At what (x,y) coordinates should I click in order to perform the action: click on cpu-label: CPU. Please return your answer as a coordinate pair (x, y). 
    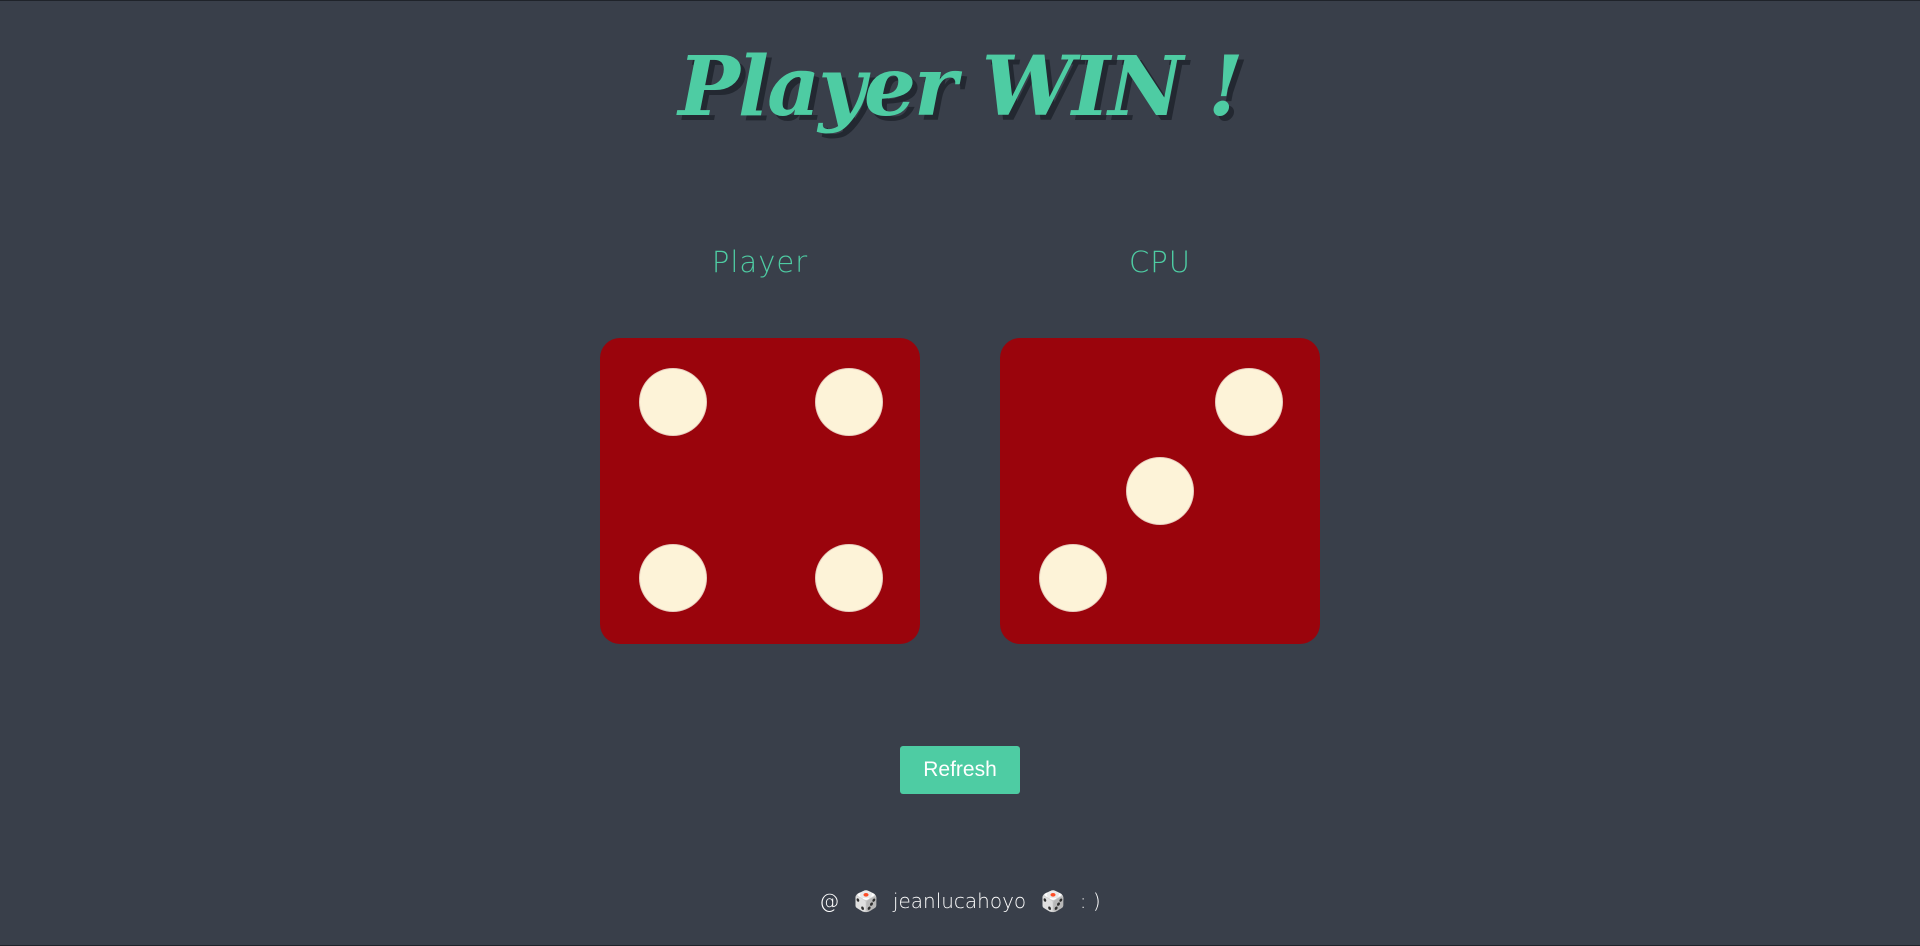
    Looking at the image, I should click on (1160, 262).